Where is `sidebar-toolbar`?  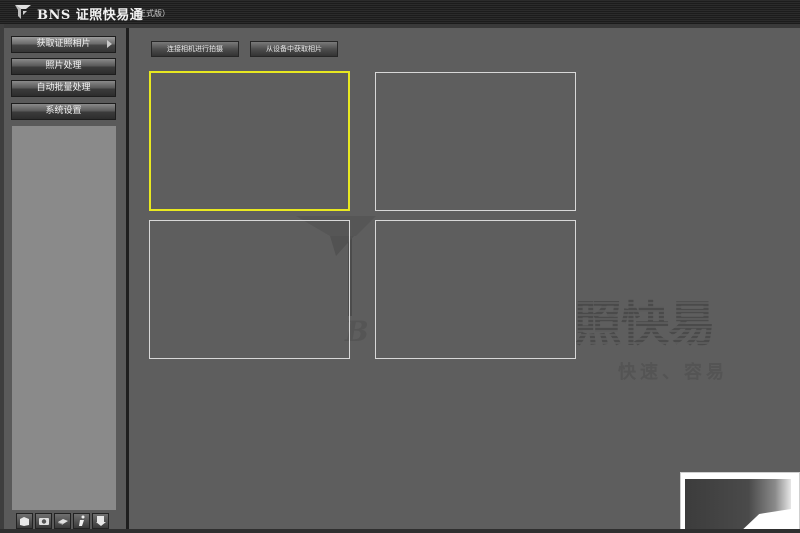 sidebar-toolbar is located at coordinates (64, 521).